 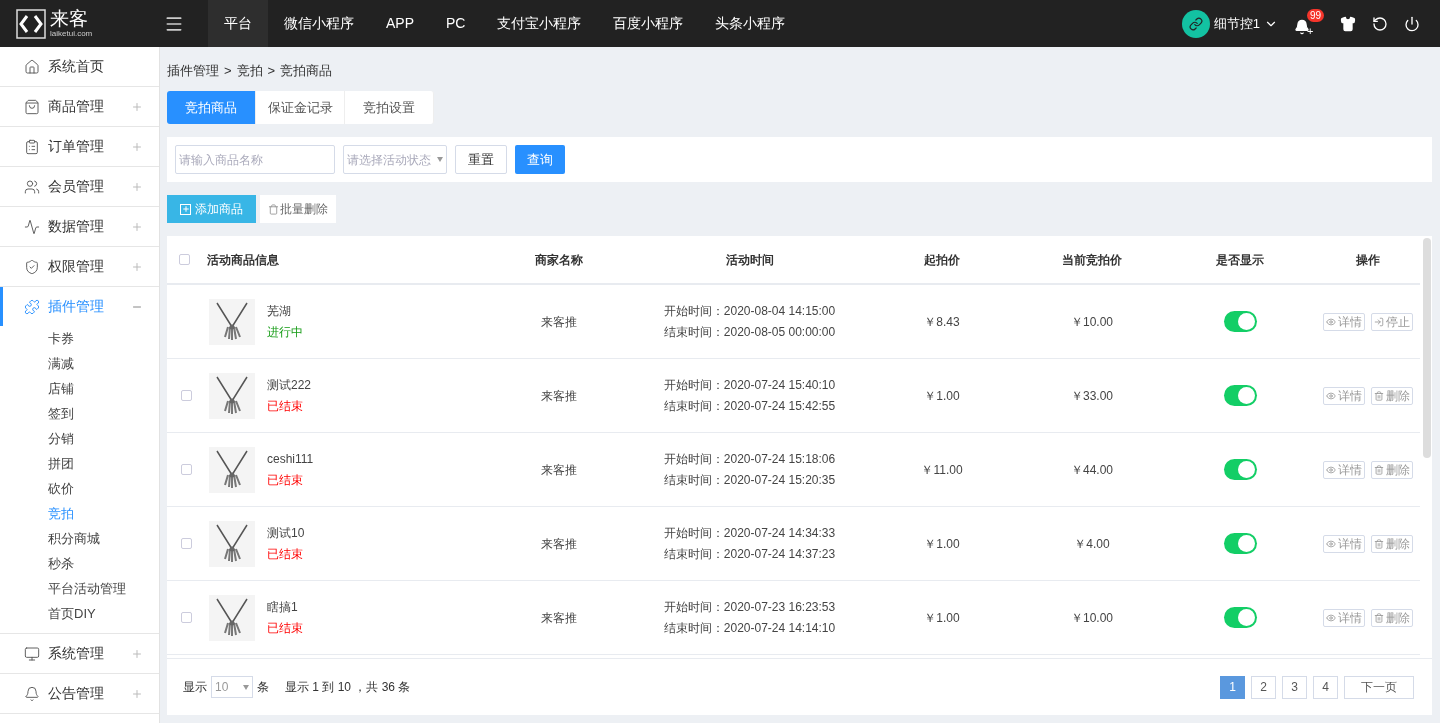 What do you see at coordinates (79, 563) in the screenshot?
I see `submenu-item: 秒杀` at bounding box center [79, 563].